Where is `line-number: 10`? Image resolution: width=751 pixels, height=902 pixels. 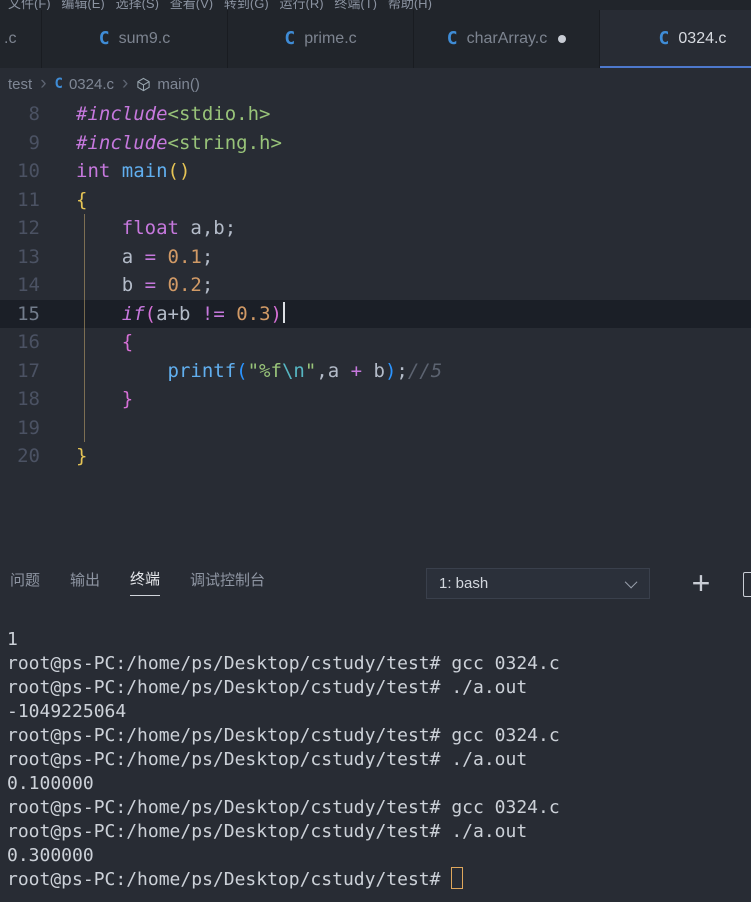 line-number: 10 is located at coordinates (28, 171).